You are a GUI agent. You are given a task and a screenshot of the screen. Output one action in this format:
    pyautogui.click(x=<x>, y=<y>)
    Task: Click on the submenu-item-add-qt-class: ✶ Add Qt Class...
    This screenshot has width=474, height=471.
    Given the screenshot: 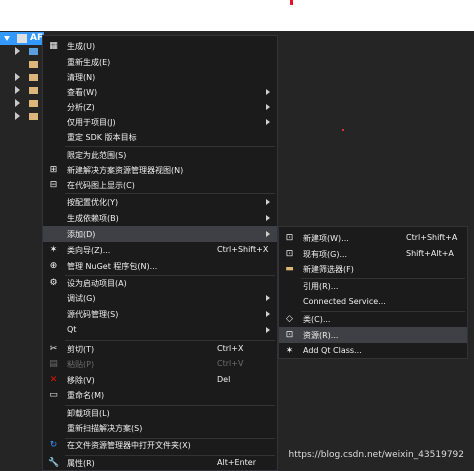 What is the action you would take?
    pyautogui.click(x=373, y=351)
    